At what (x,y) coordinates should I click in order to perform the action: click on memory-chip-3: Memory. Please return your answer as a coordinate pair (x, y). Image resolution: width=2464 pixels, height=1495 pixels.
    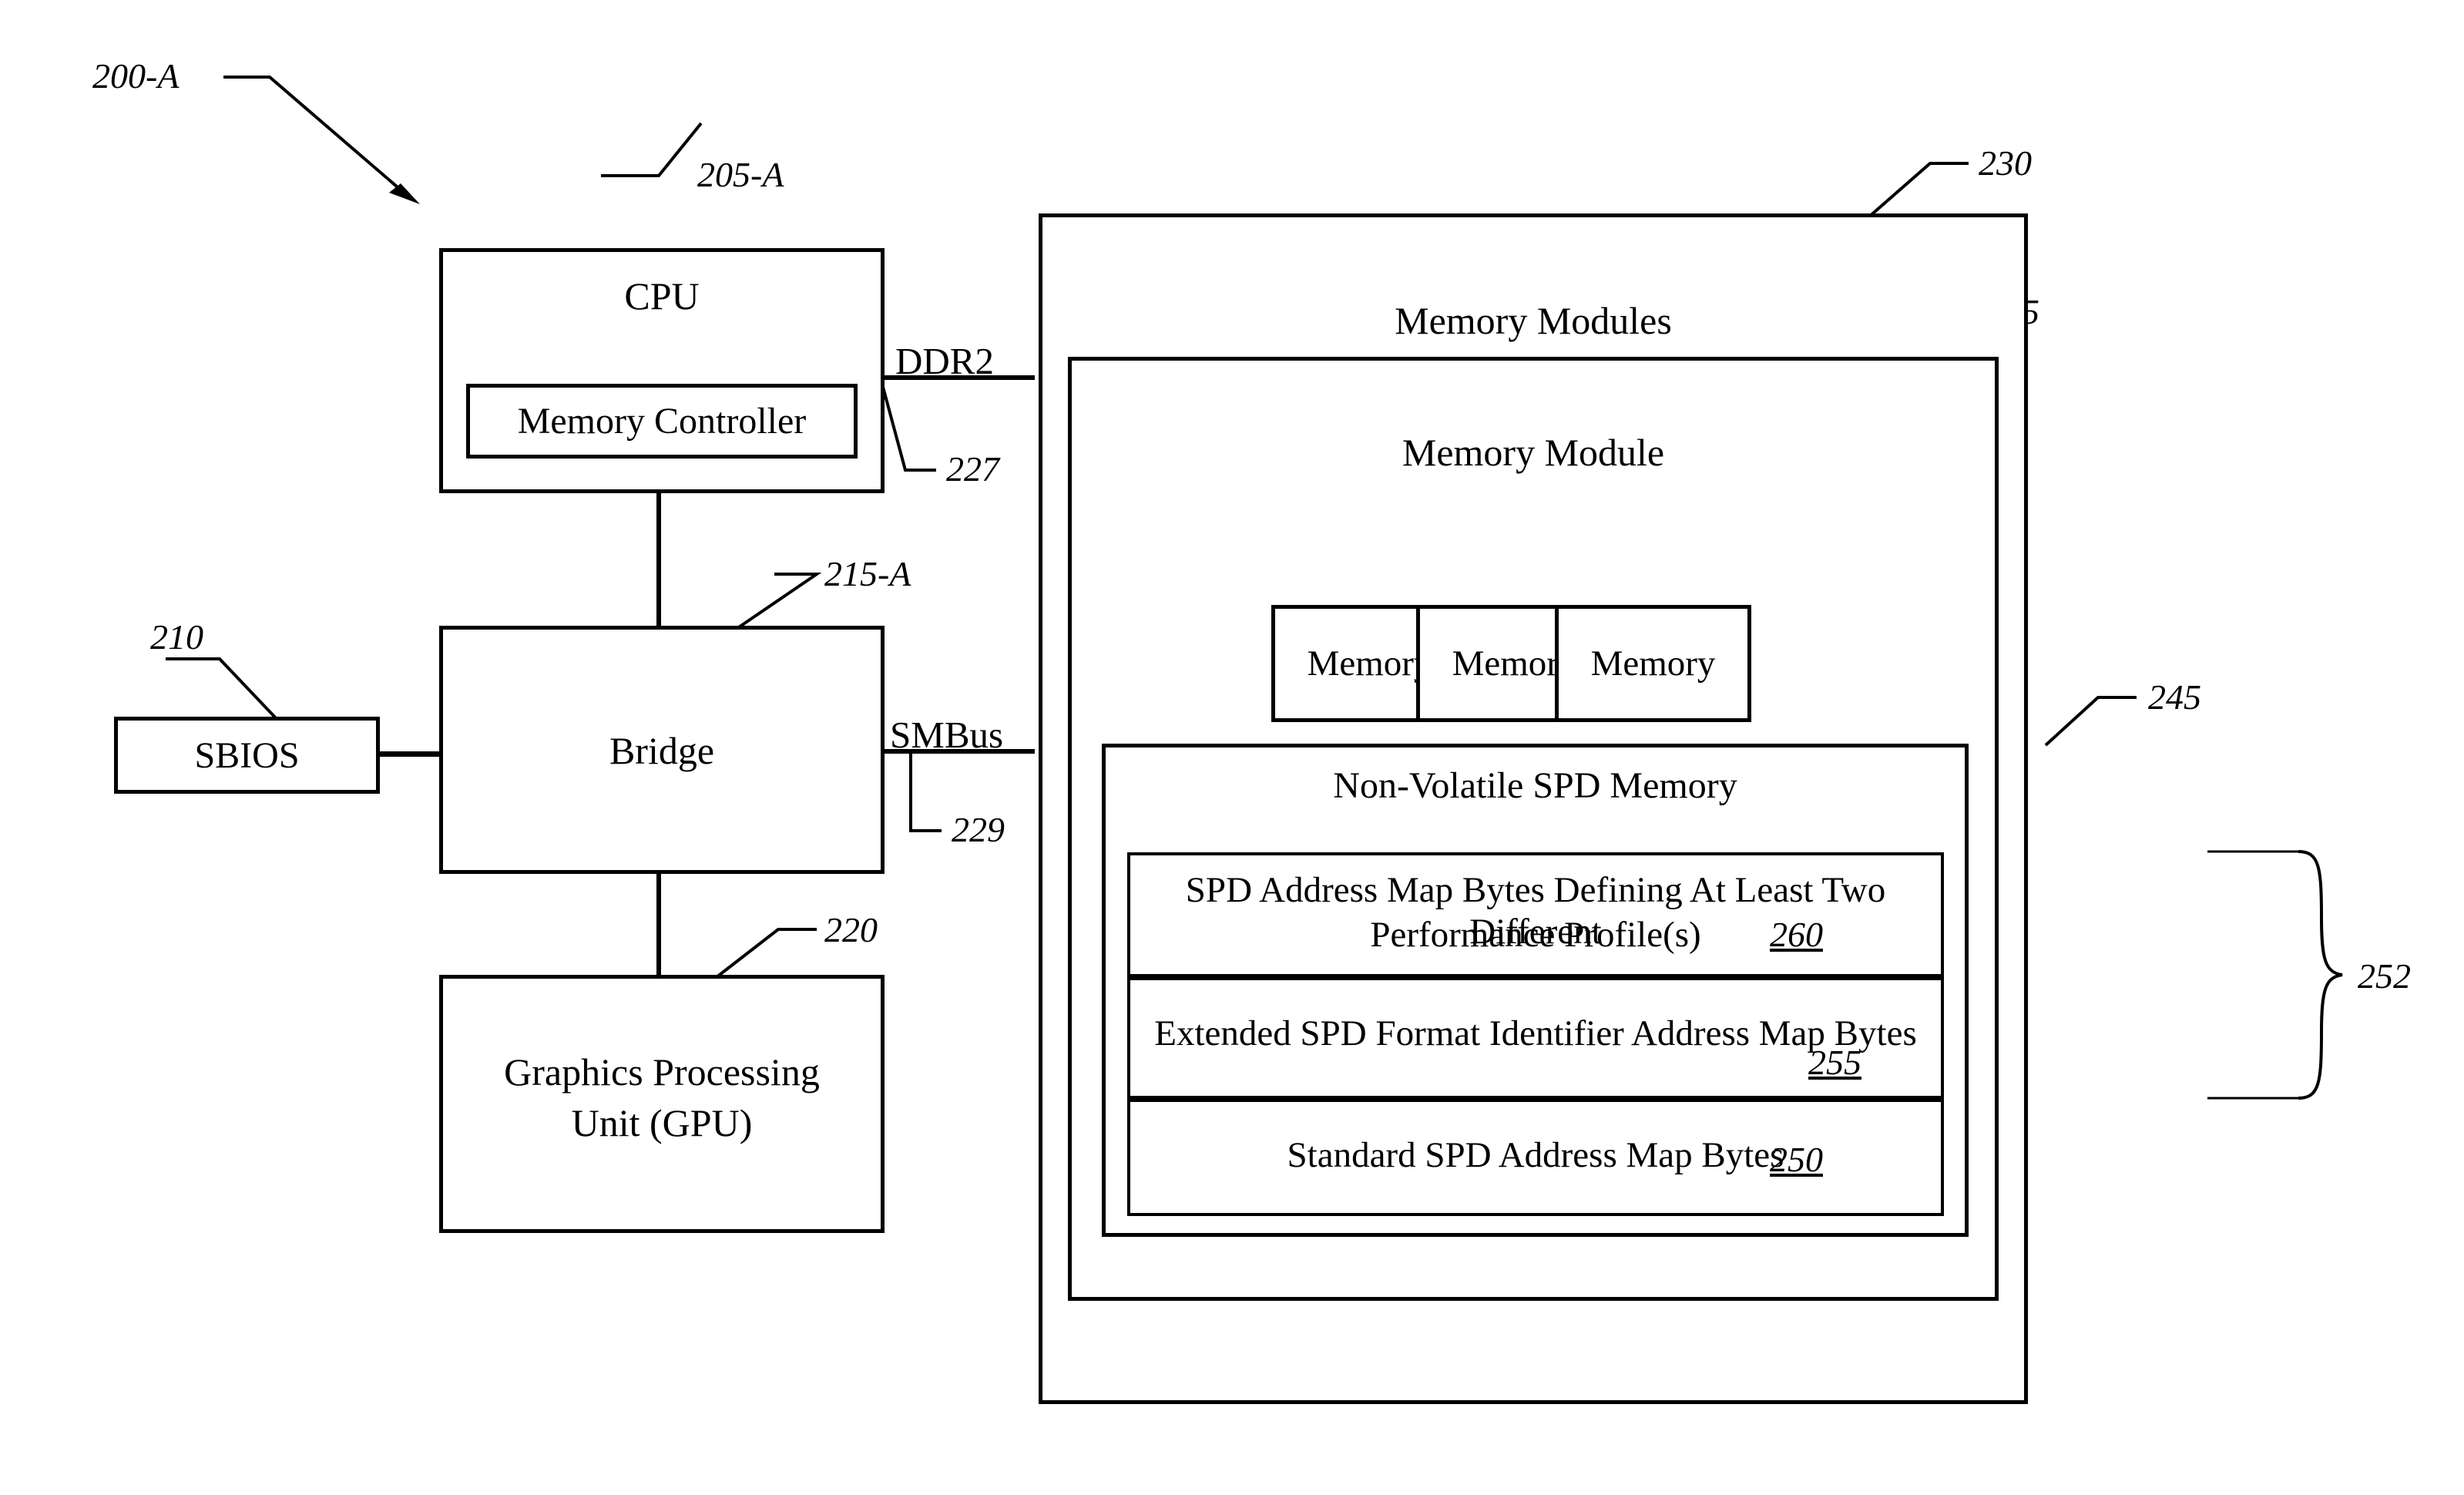
    Looking at the image, I should click on (1653, 663).